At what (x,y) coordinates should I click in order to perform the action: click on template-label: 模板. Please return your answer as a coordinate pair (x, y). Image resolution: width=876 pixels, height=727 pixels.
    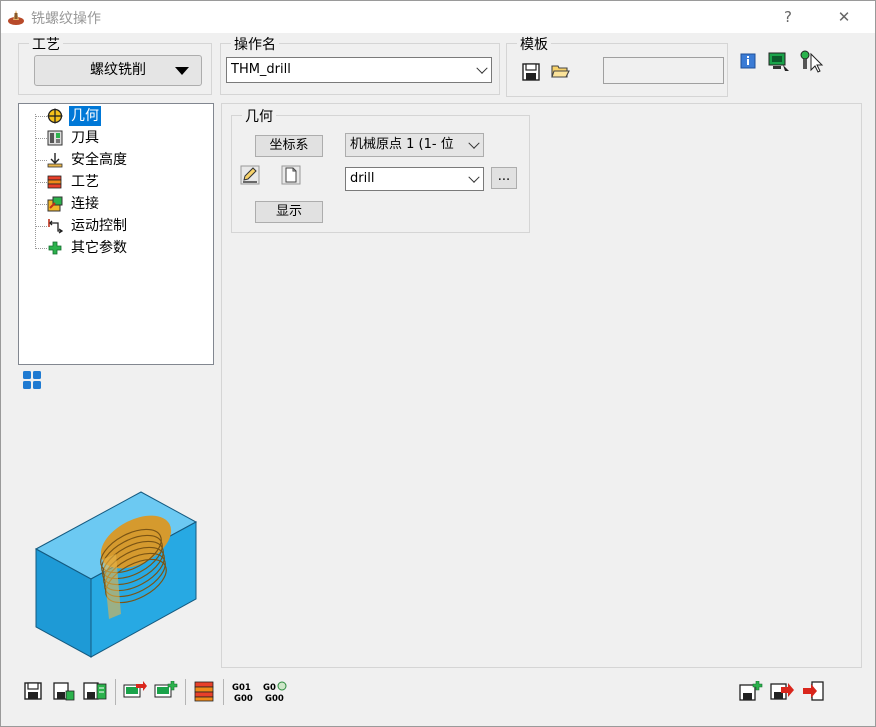
    Looking at the image, I should click on (534, 44).